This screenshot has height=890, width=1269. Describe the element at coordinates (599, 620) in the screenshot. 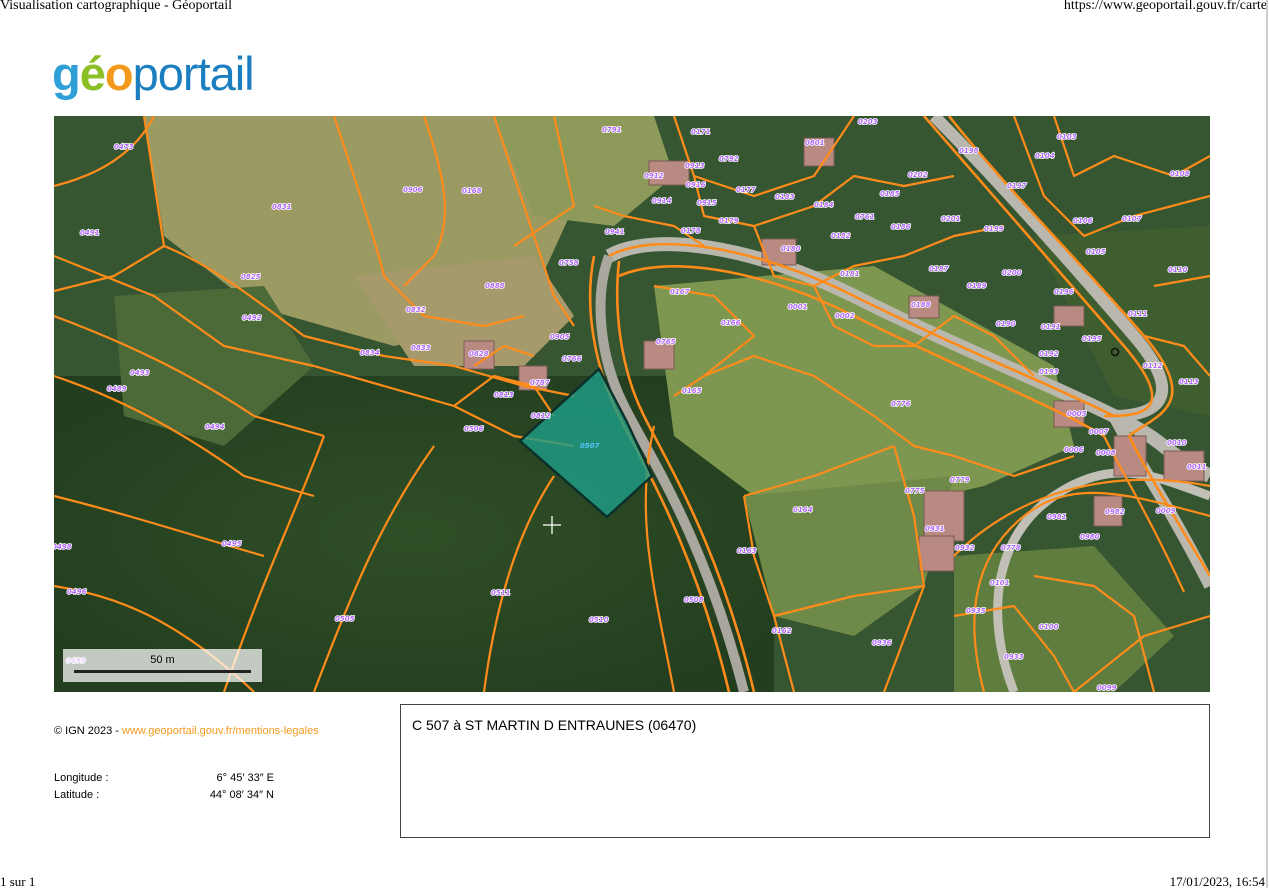

I see `parcel-label: 0510` at that location.